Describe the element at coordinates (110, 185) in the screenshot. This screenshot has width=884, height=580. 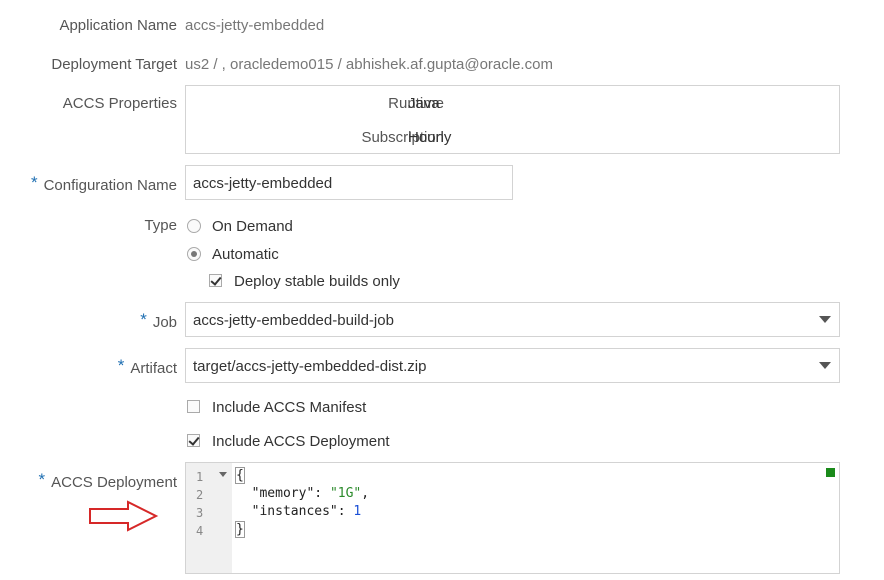
I see `configuration-name-label: Configuration Name` at that location.